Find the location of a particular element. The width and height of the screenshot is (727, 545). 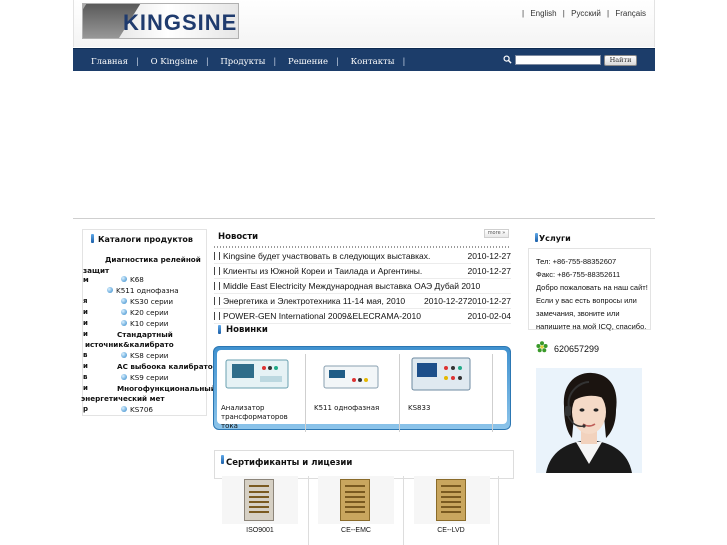

ks9-dot-icon is located at coordinates (124, 377).